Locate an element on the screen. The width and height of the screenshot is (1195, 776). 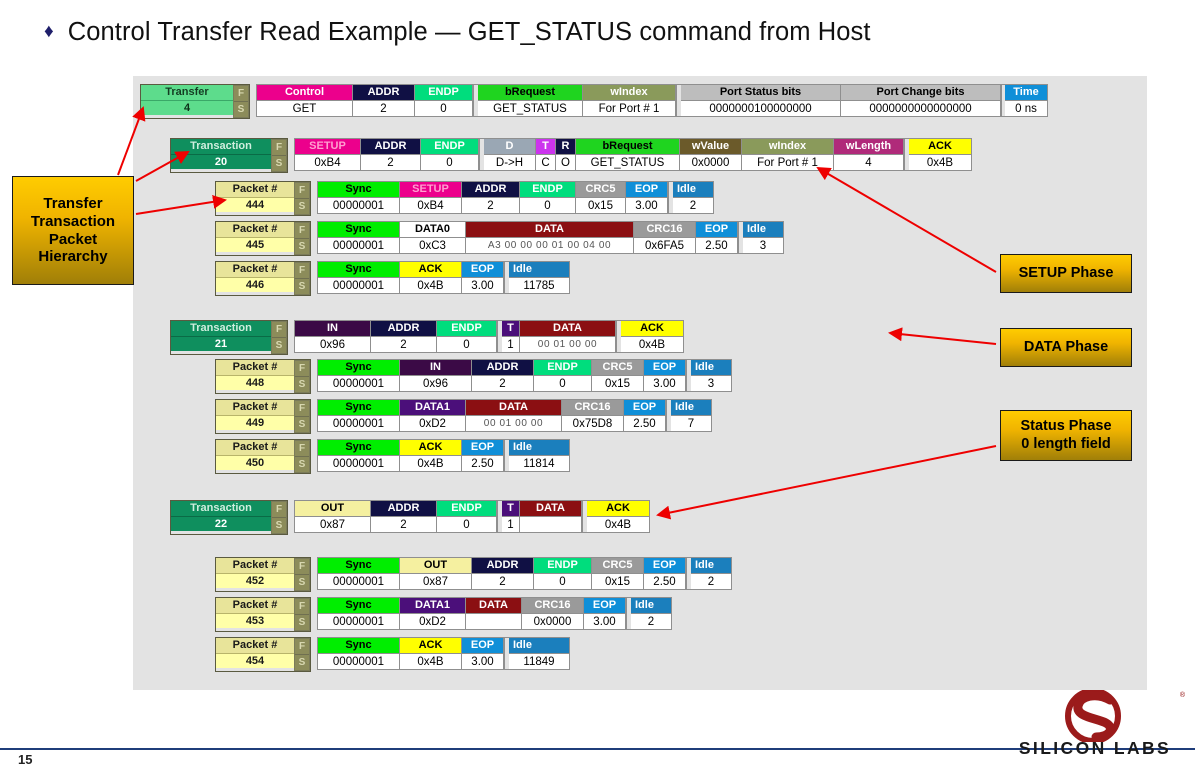
field-value: 0xB4 is located at coordinates (327, 162).